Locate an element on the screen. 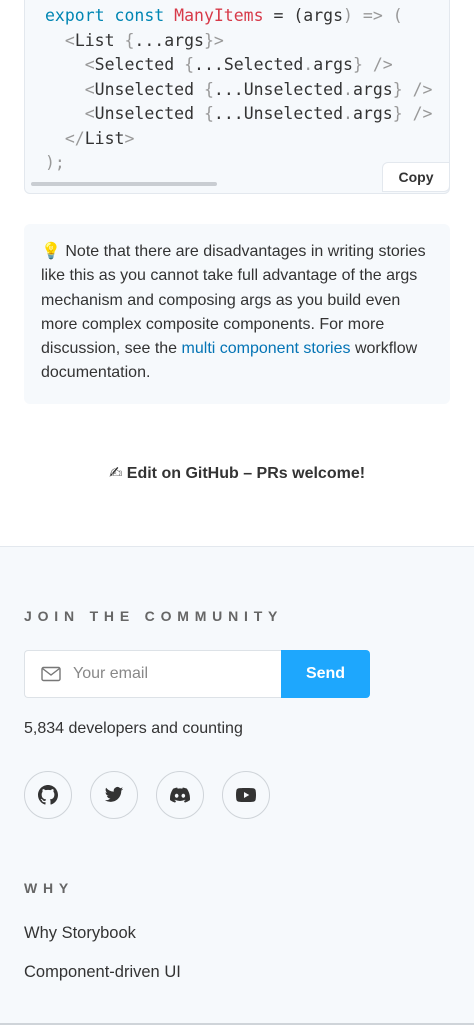 The width and height of the screenshot is (474, 1025). edit-on-github-link: ✍ Edit on GitHub – PRs welcome! is located at coordinates (237, 473).